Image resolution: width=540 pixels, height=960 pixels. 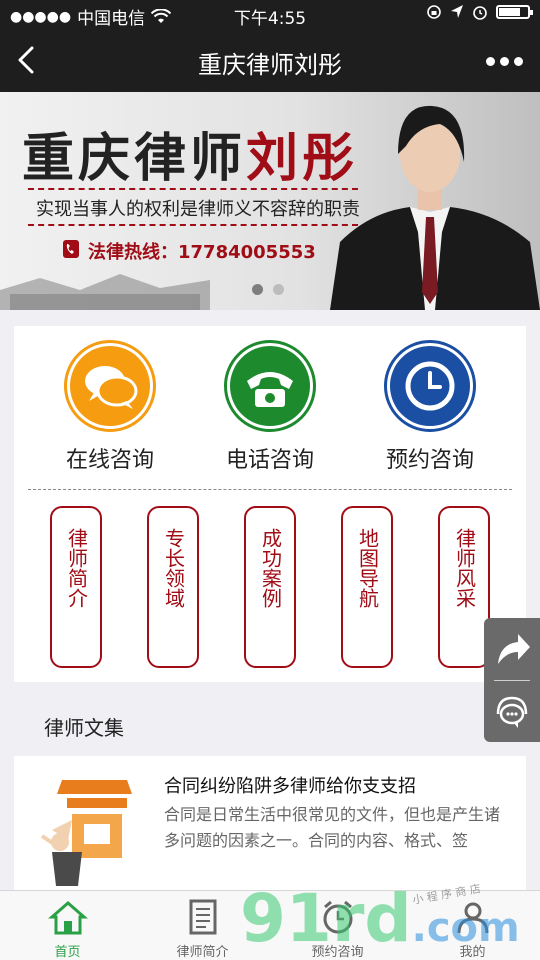 What do you see at coordinates (512, 650) in the screenshot?
I see `share-icon` at bounding box center [512, 650].